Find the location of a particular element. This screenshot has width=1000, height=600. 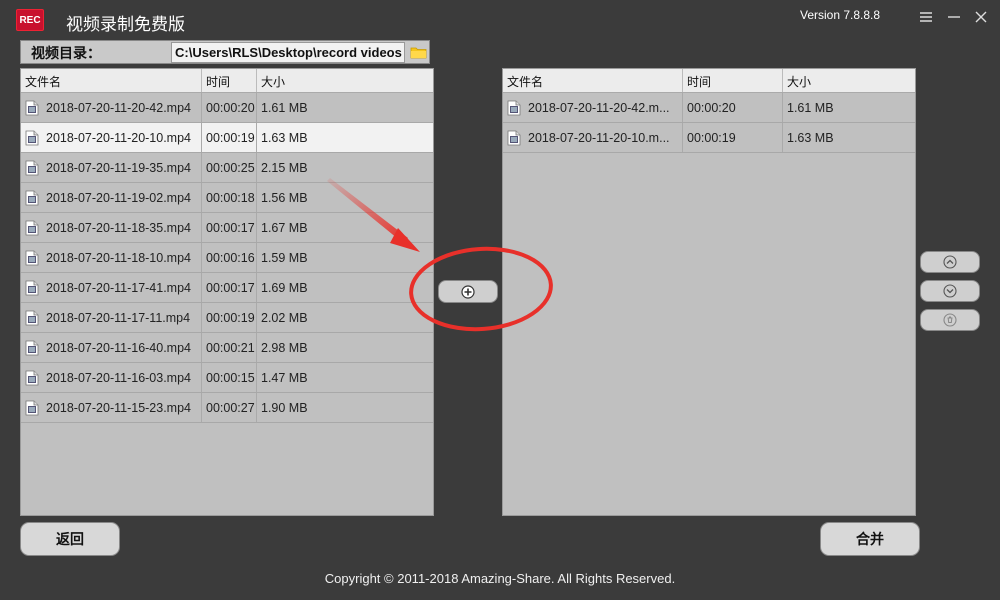

file-size: 2.02 MB is located at coordinates (284, 317).